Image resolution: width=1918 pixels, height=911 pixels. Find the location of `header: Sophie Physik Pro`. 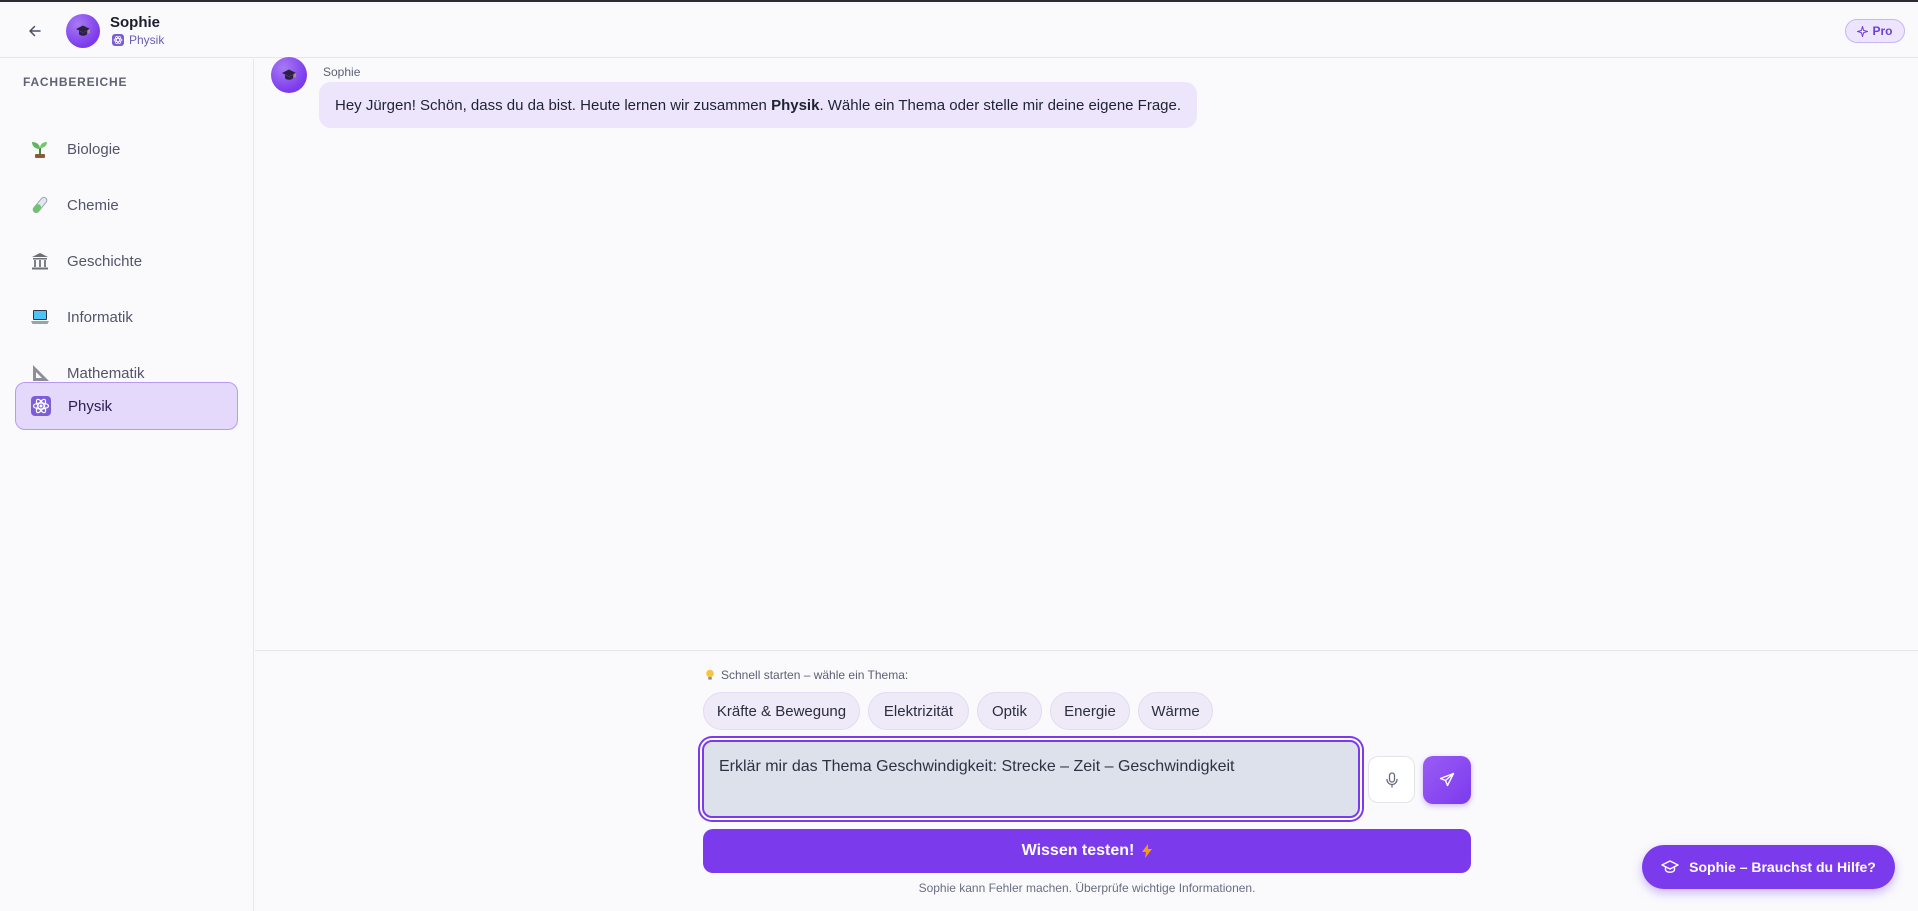

header: Sophie Physik Pro is located at coordinates (959, 30).